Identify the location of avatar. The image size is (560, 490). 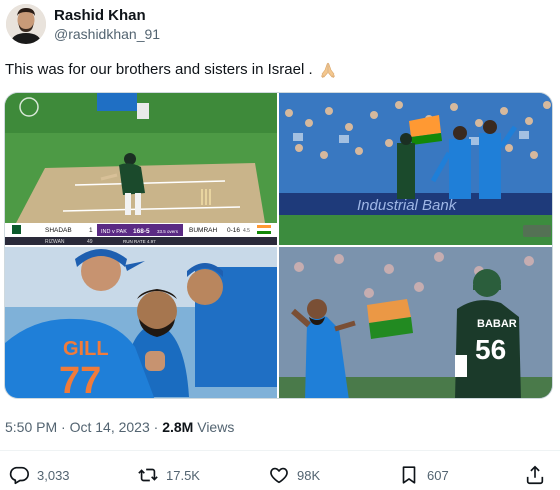
(26, 24).